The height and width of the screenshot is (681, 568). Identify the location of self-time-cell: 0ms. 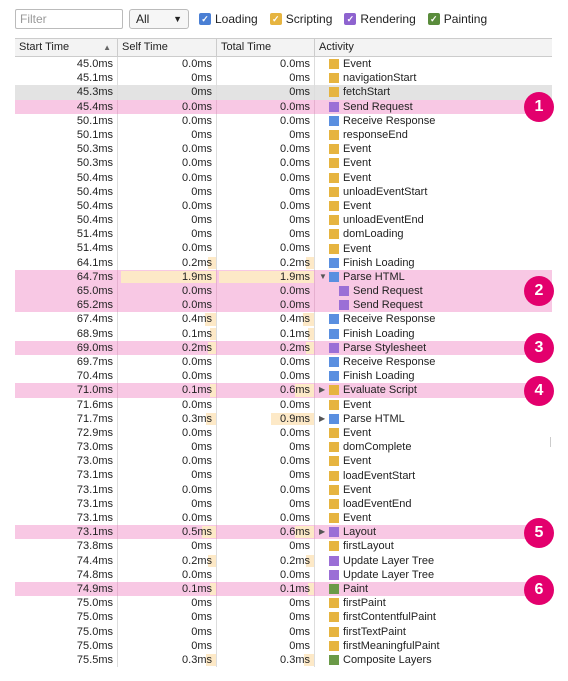
(166, 503).